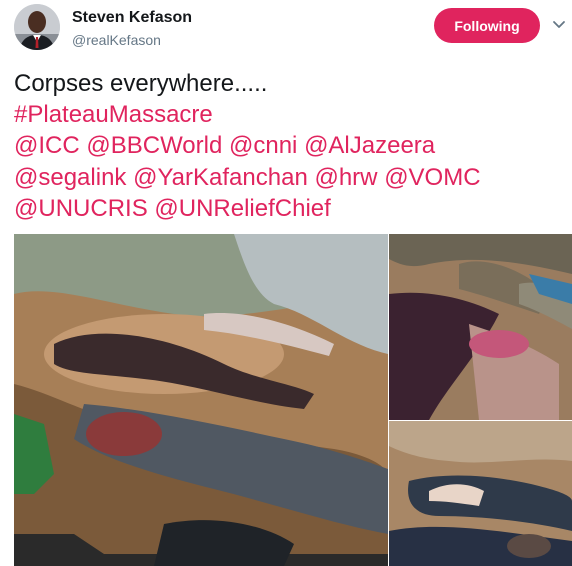 Image resolution: width=572 pixels, height=566 pixels. I want to click on author-names: Steven Kefason @realKefason, so click(132, 28).